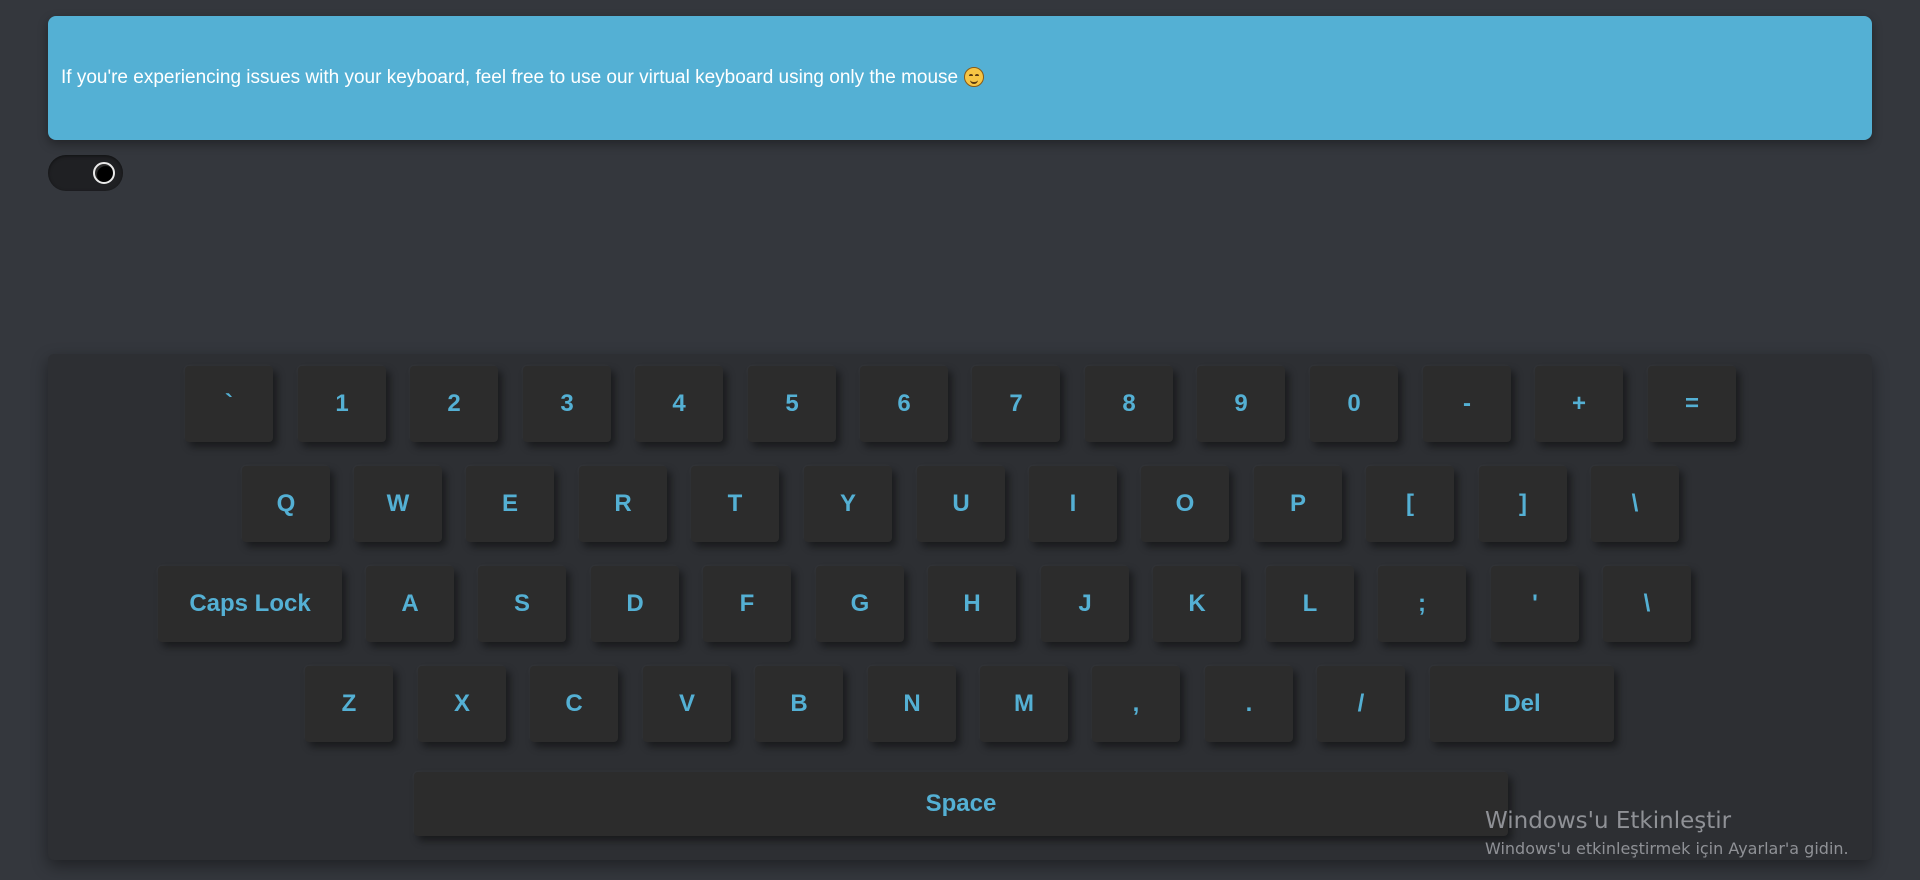  What do you see at coordinates (1522, 704) in the screenshot?
I see `key-delete: Del` at bounding box center [1522, 704].